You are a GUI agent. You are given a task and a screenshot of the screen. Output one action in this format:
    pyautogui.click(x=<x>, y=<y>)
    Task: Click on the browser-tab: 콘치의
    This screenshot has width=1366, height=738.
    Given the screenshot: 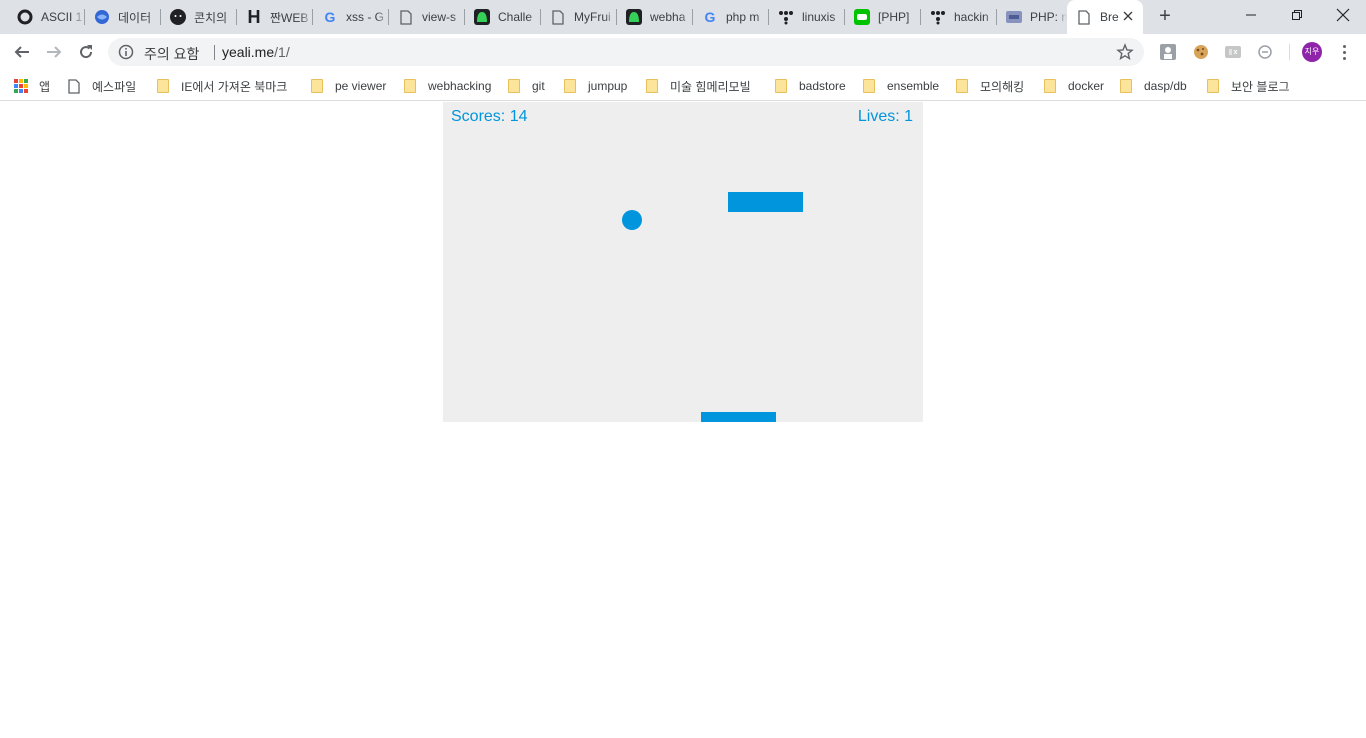 What is the action you would take?
    pyautogui.click(x=199, y=17)
    